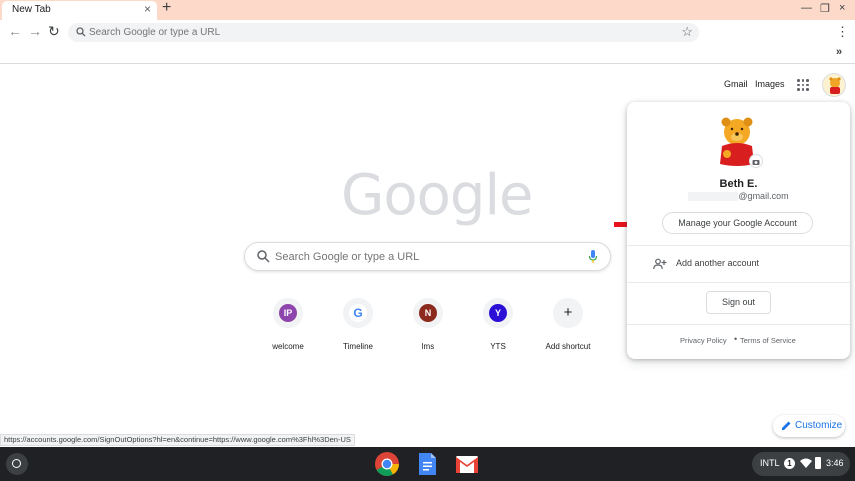 The height and width of the screenshot is (481, 855). What do you see at coordinates (17, 464) in the screenshot?
I see `launcher-button` at bounding box center [17, 464].